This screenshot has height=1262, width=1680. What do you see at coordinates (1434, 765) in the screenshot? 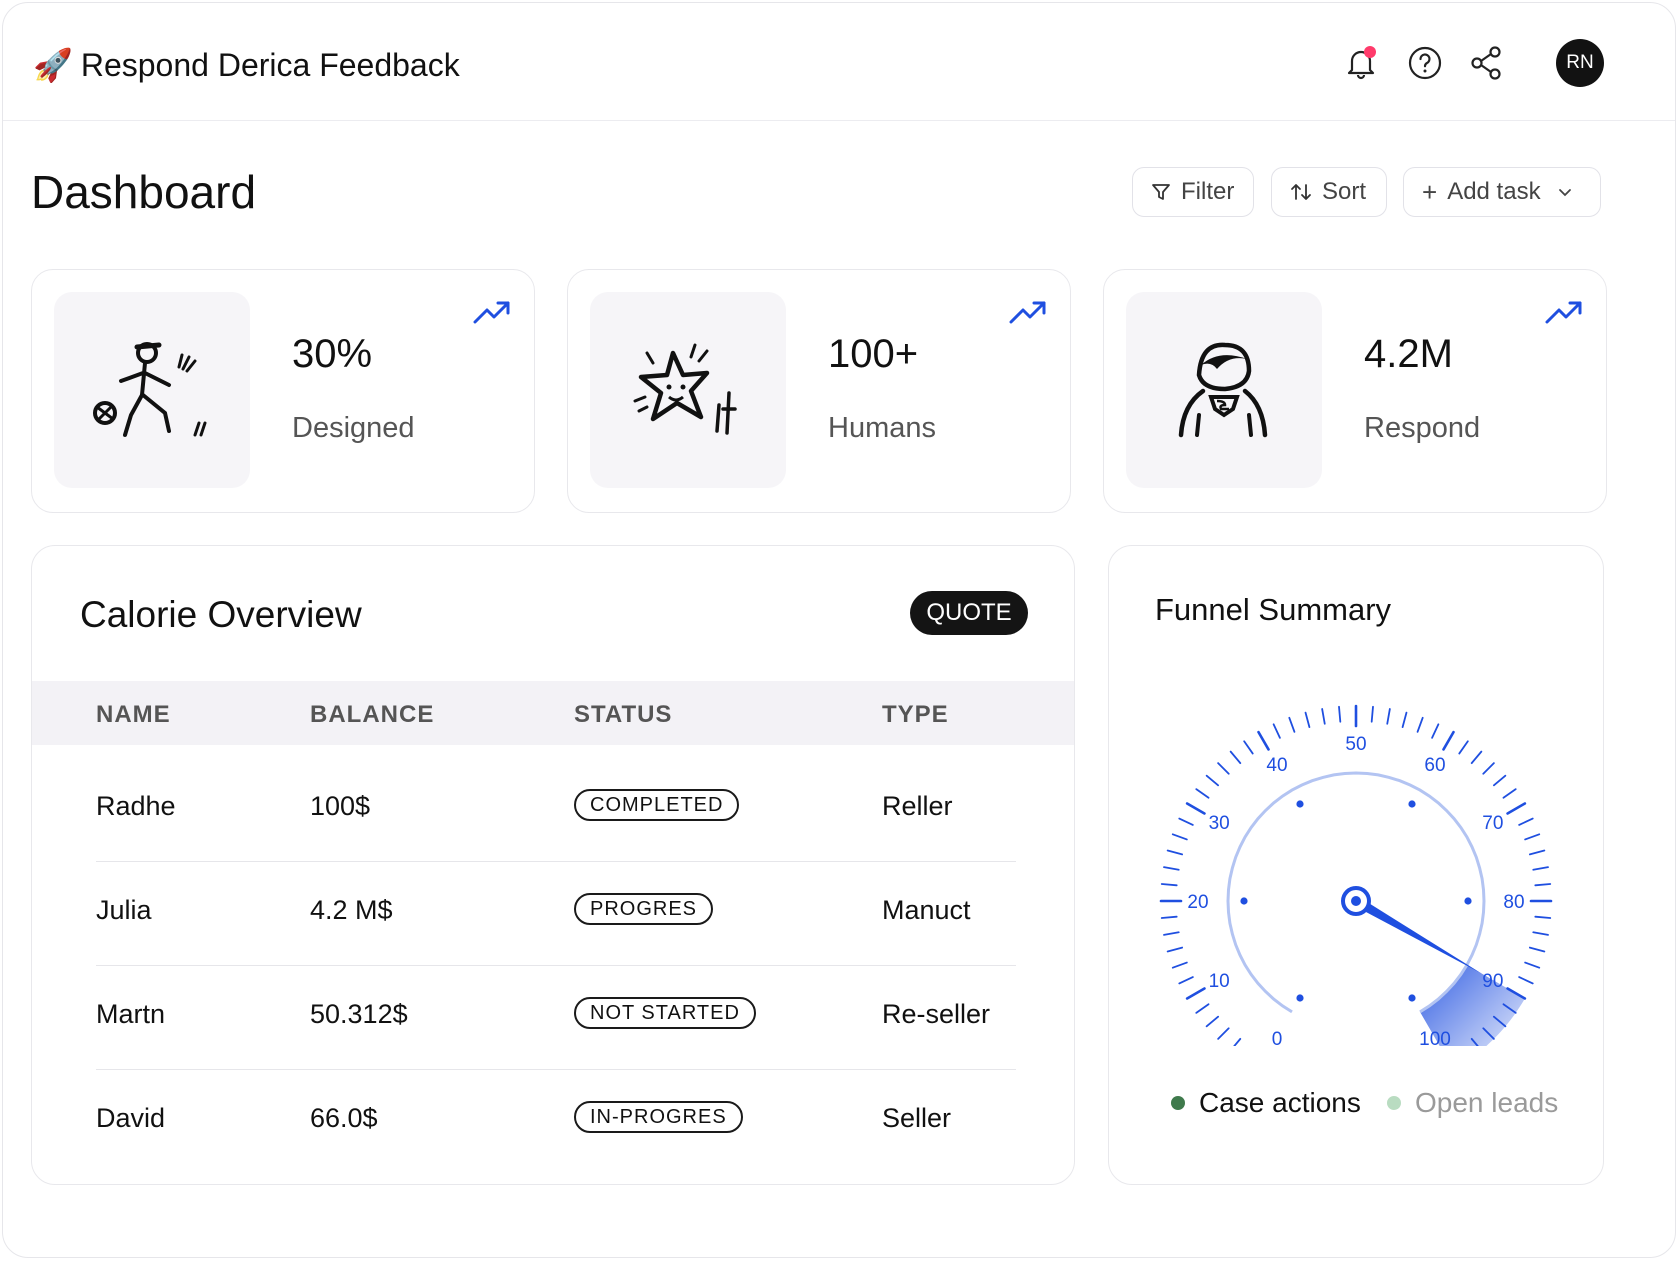
I see `gauge-tick-label: 60` at bounding box center [1434, 765].